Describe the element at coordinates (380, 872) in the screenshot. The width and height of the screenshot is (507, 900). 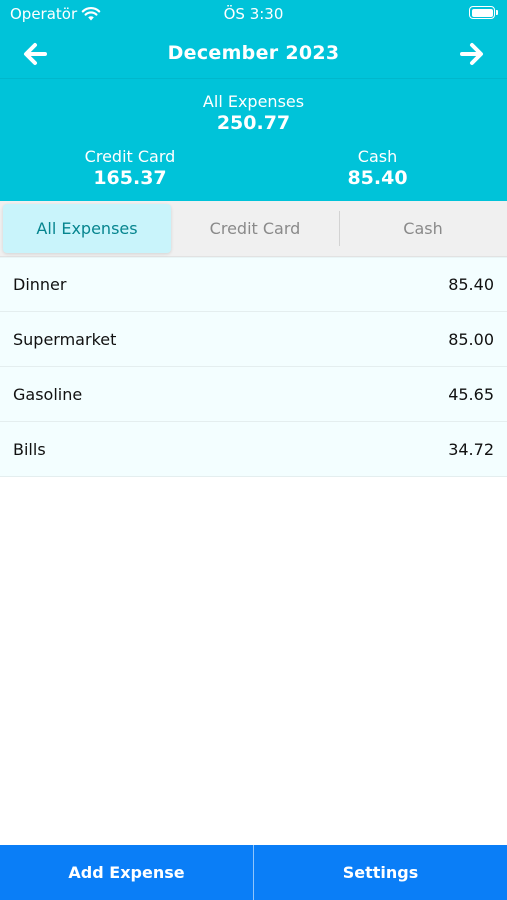
I see `settings-button: Settings` at that location.